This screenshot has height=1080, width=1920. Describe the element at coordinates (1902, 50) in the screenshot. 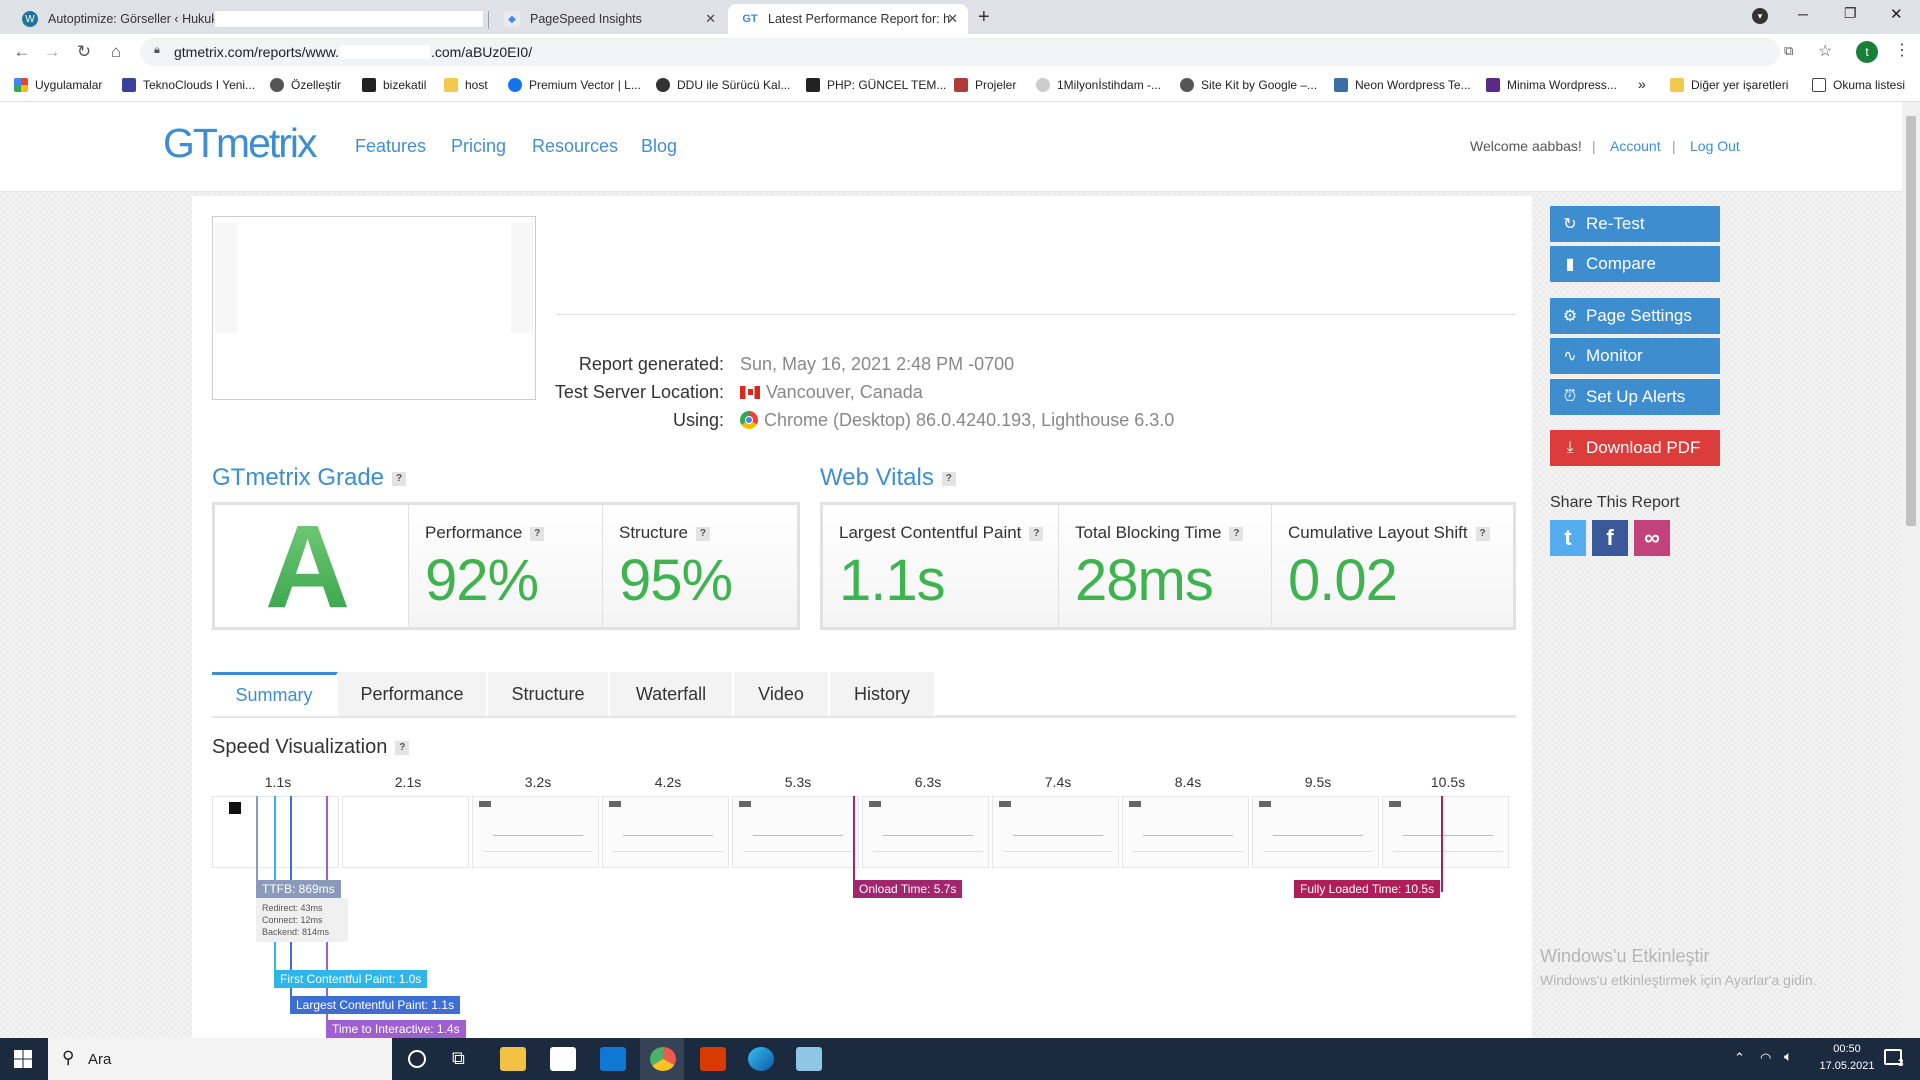

I see `menu-icon: ⋮` at that location.